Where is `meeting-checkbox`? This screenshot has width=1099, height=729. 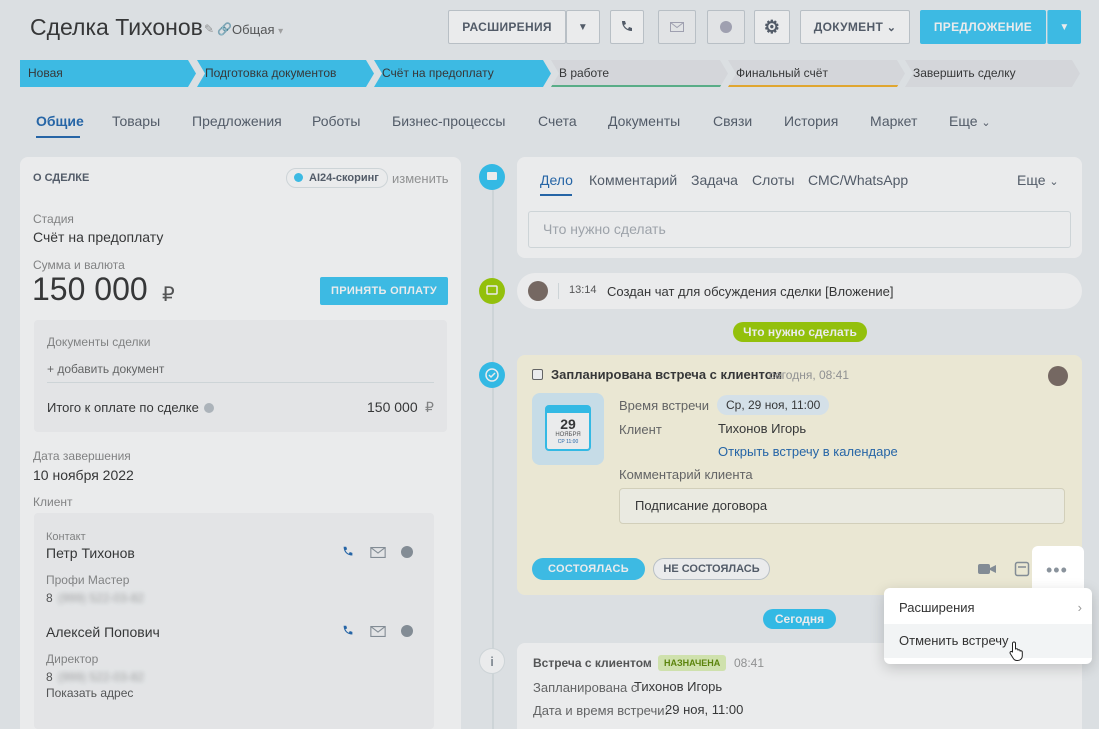 meeting-checkbox is located at coordinates (537, 374).